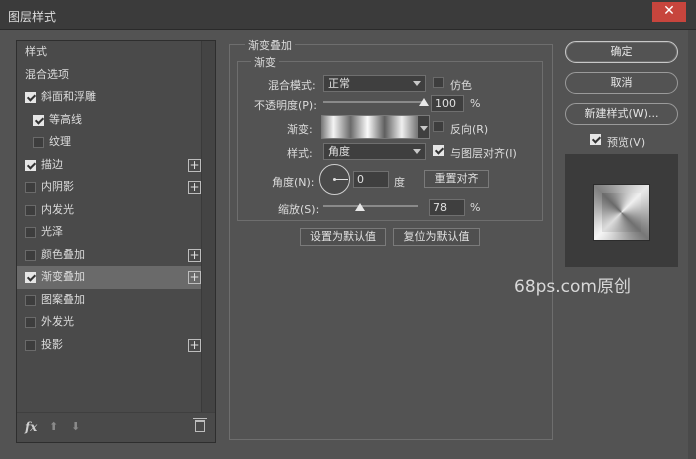 This screenshot has width=696, height=459. What do you see at coordinates (436, 237) in the screenshot?
I see `reset-default-button: 复位为默认值` at bounding box center [436, 237].